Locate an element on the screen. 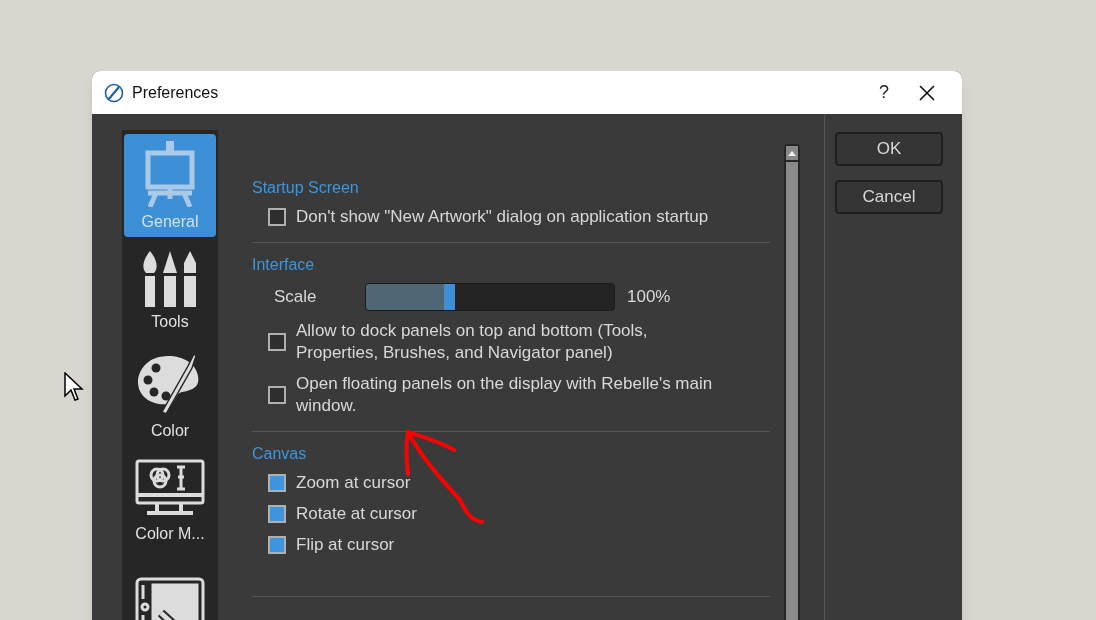 The height and width of the screenshot is (620, 1096). help-button: ? is located at coordinates (884, 92).